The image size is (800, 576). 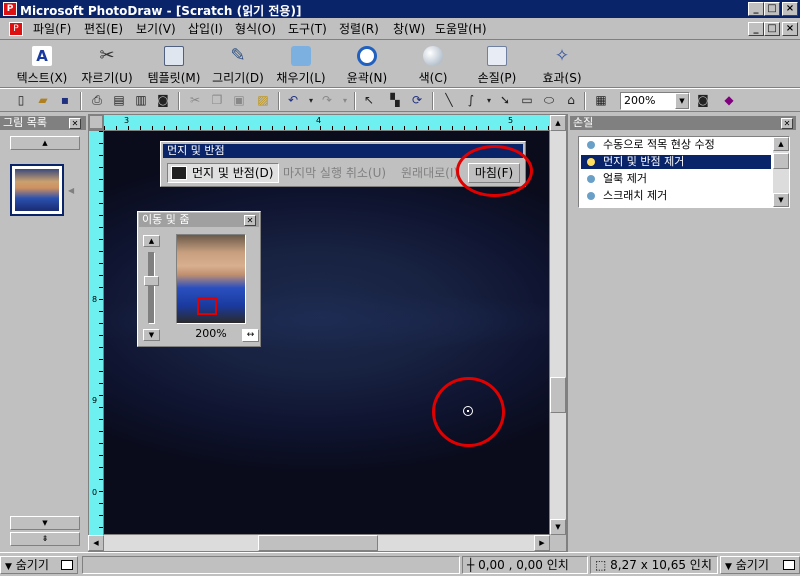 What do you see at coordinates (433, 64) in the screenshot?
I see `color-button: 색(C)` at bounding box center [433, 64].